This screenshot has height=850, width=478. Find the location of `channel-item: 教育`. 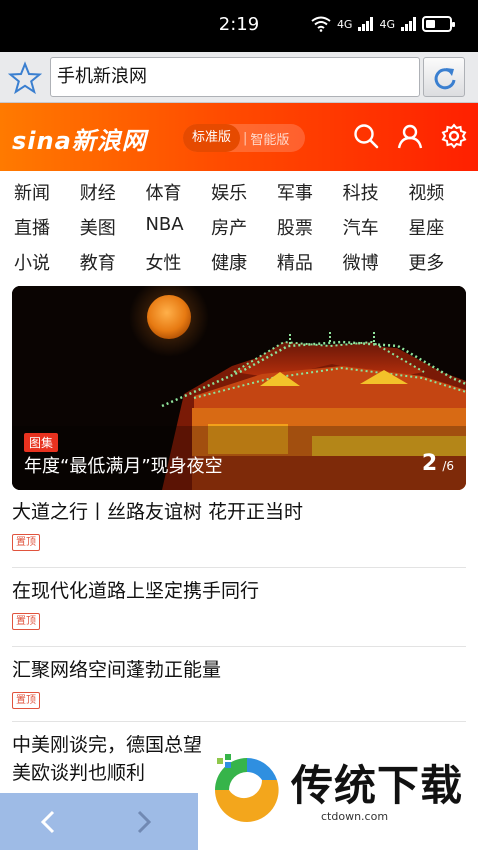

channel-item: 教育 is located at coordinates (113, 262).